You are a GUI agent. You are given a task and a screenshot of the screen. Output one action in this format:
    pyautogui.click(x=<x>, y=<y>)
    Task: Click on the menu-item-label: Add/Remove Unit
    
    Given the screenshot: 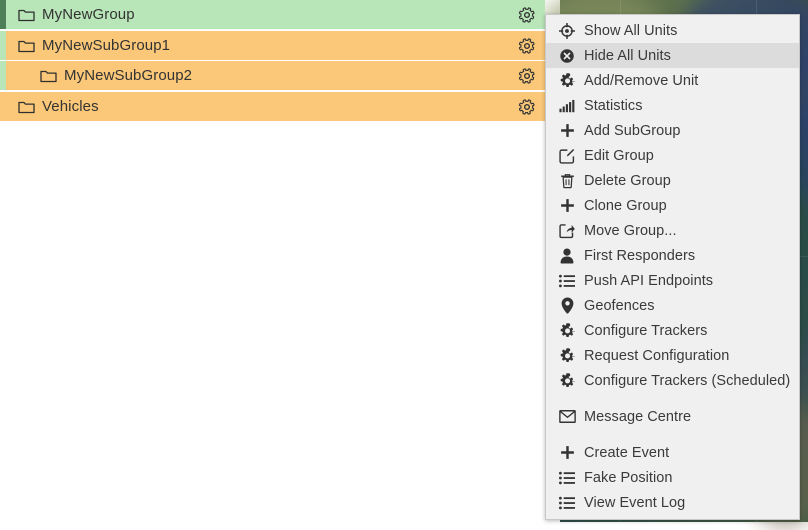 What is the action you would take?
    pyautogui.click(x=641, y=80)
    